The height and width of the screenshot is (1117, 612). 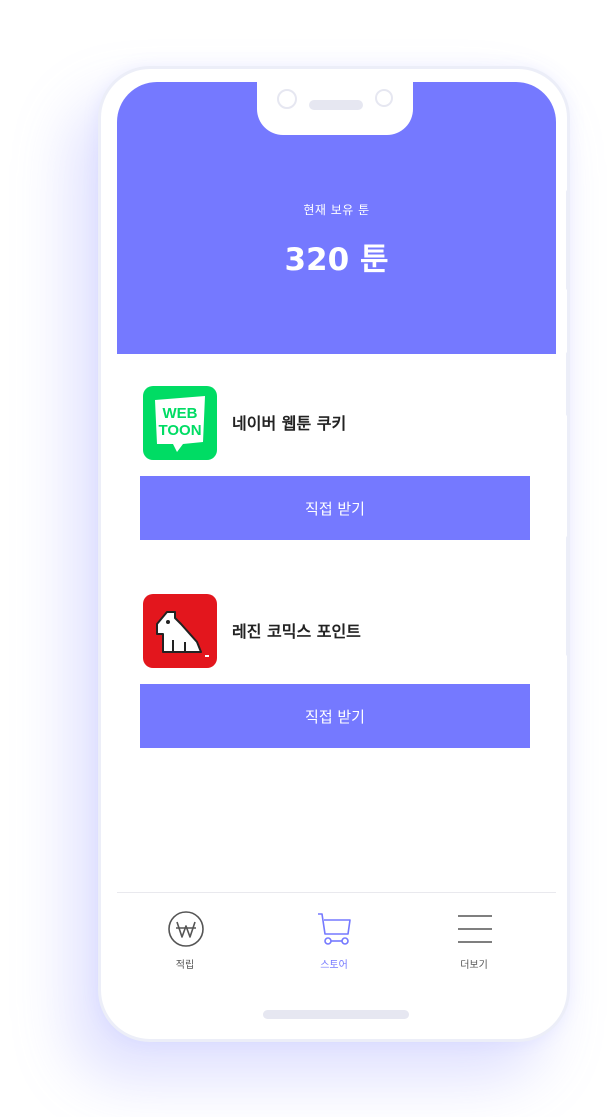 I want to click on camera-icon, so click(x=287, y=99).